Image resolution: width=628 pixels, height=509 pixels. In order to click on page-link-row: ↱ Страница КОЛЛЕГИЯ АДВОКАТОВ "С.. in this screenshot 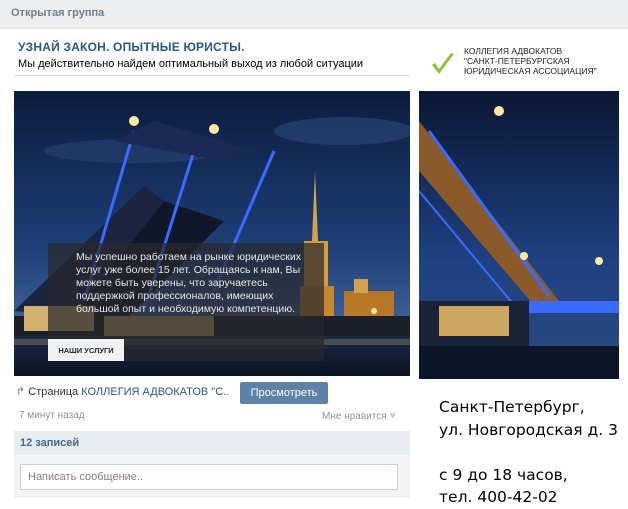, I will do `click(122, 391)`.